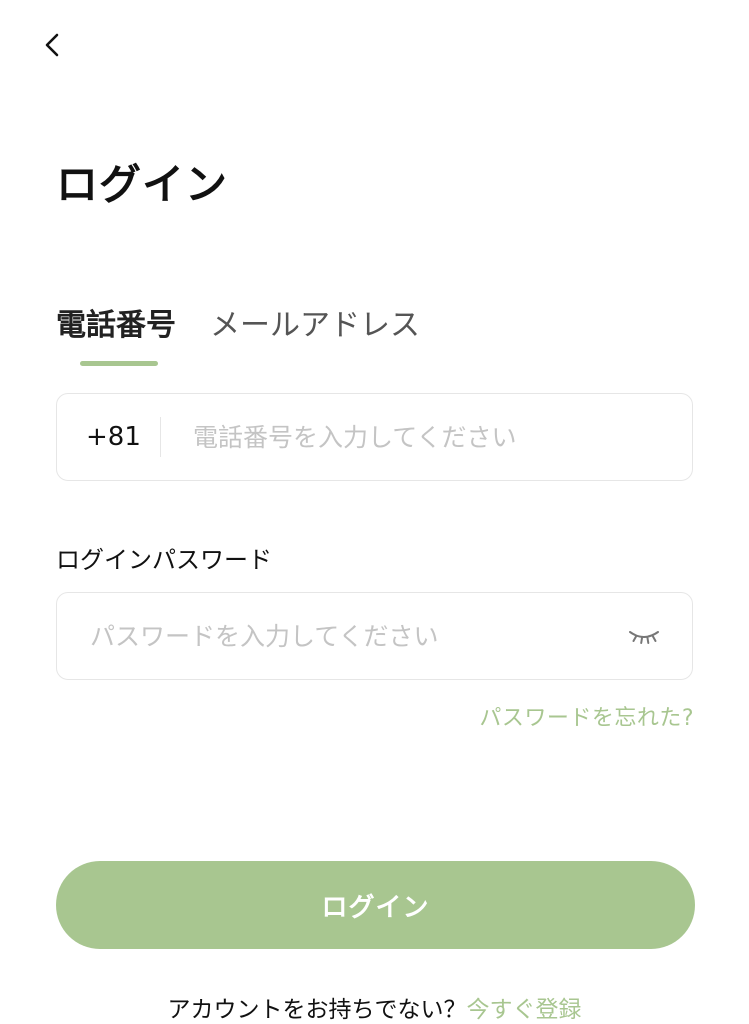 The width and height of the screenshot is (749, 1024). Describe the element at coordinates (164, 560) in the screenshot. I see `password-label: ログインパスワード` at that location.